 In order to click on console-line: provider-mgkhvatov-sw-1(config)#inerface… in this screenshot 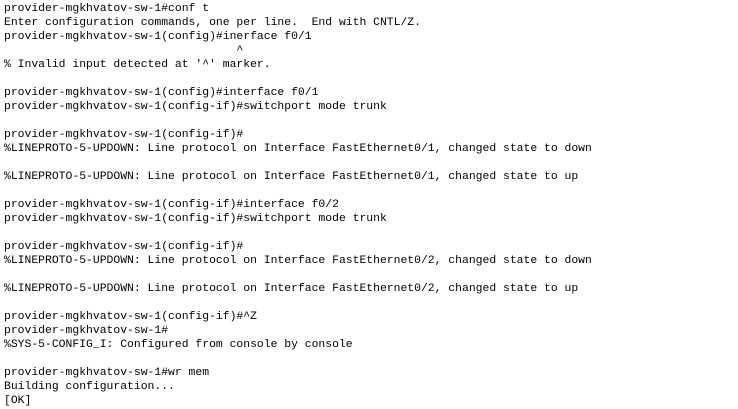, I will do `click(158, 37)`.